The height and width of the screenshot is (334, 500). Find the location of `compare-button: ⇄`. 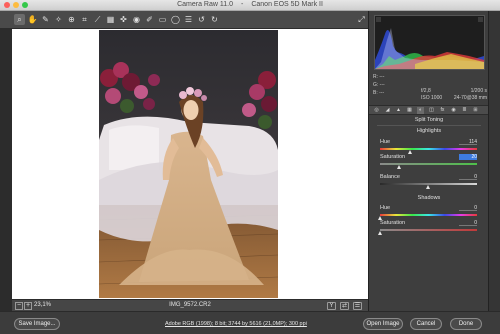

compare-button: ⇄ is located at coordinates (344, 306).